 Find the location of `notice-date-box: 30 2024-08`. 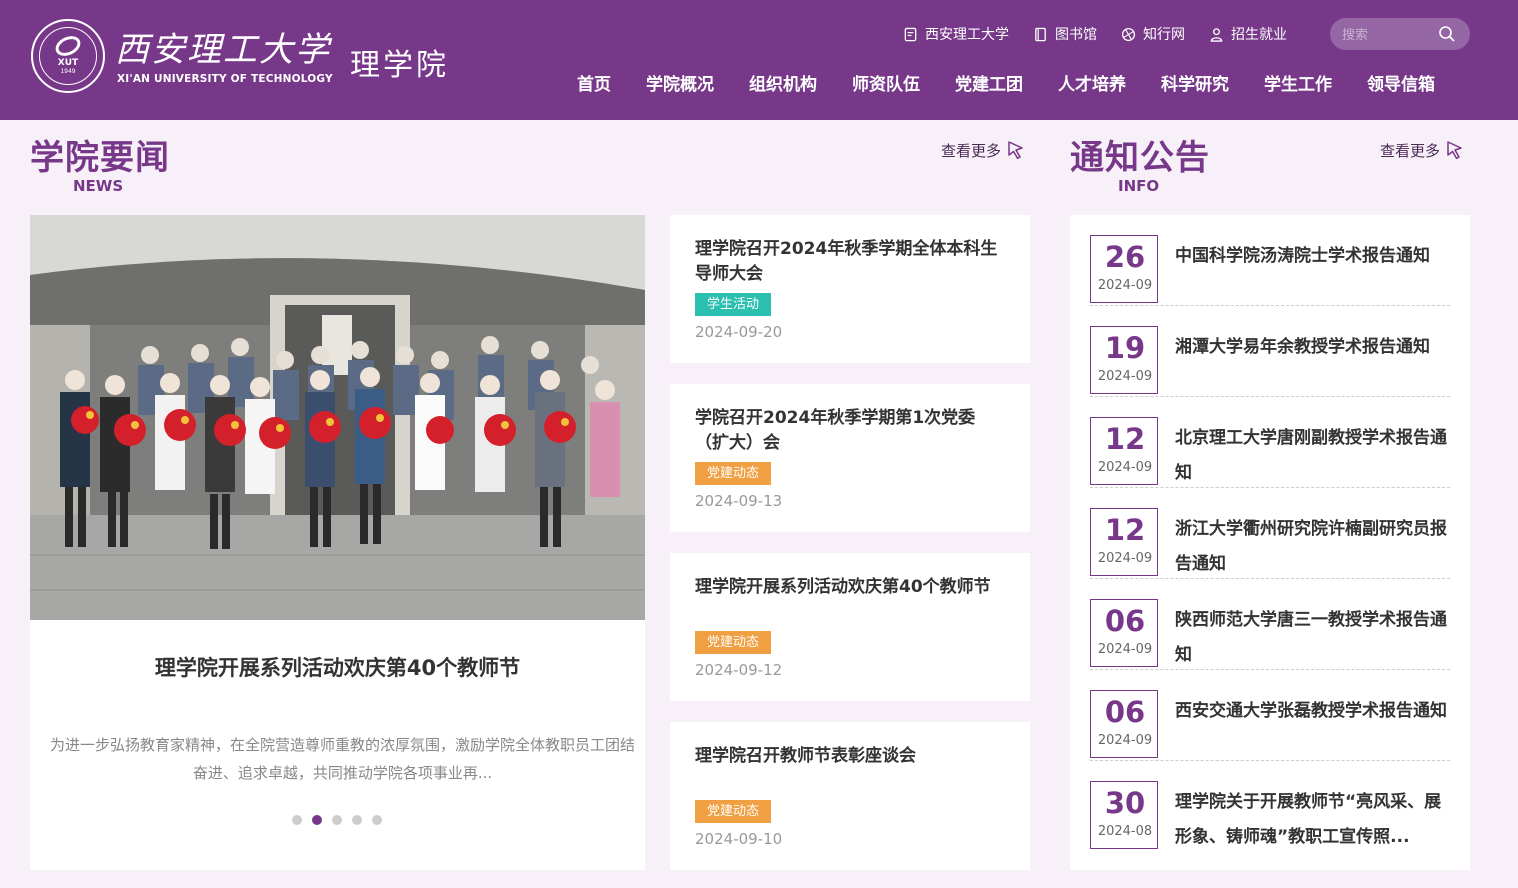

notice-date-box: 30 2024-08 is located at coordinates (1124, 815).